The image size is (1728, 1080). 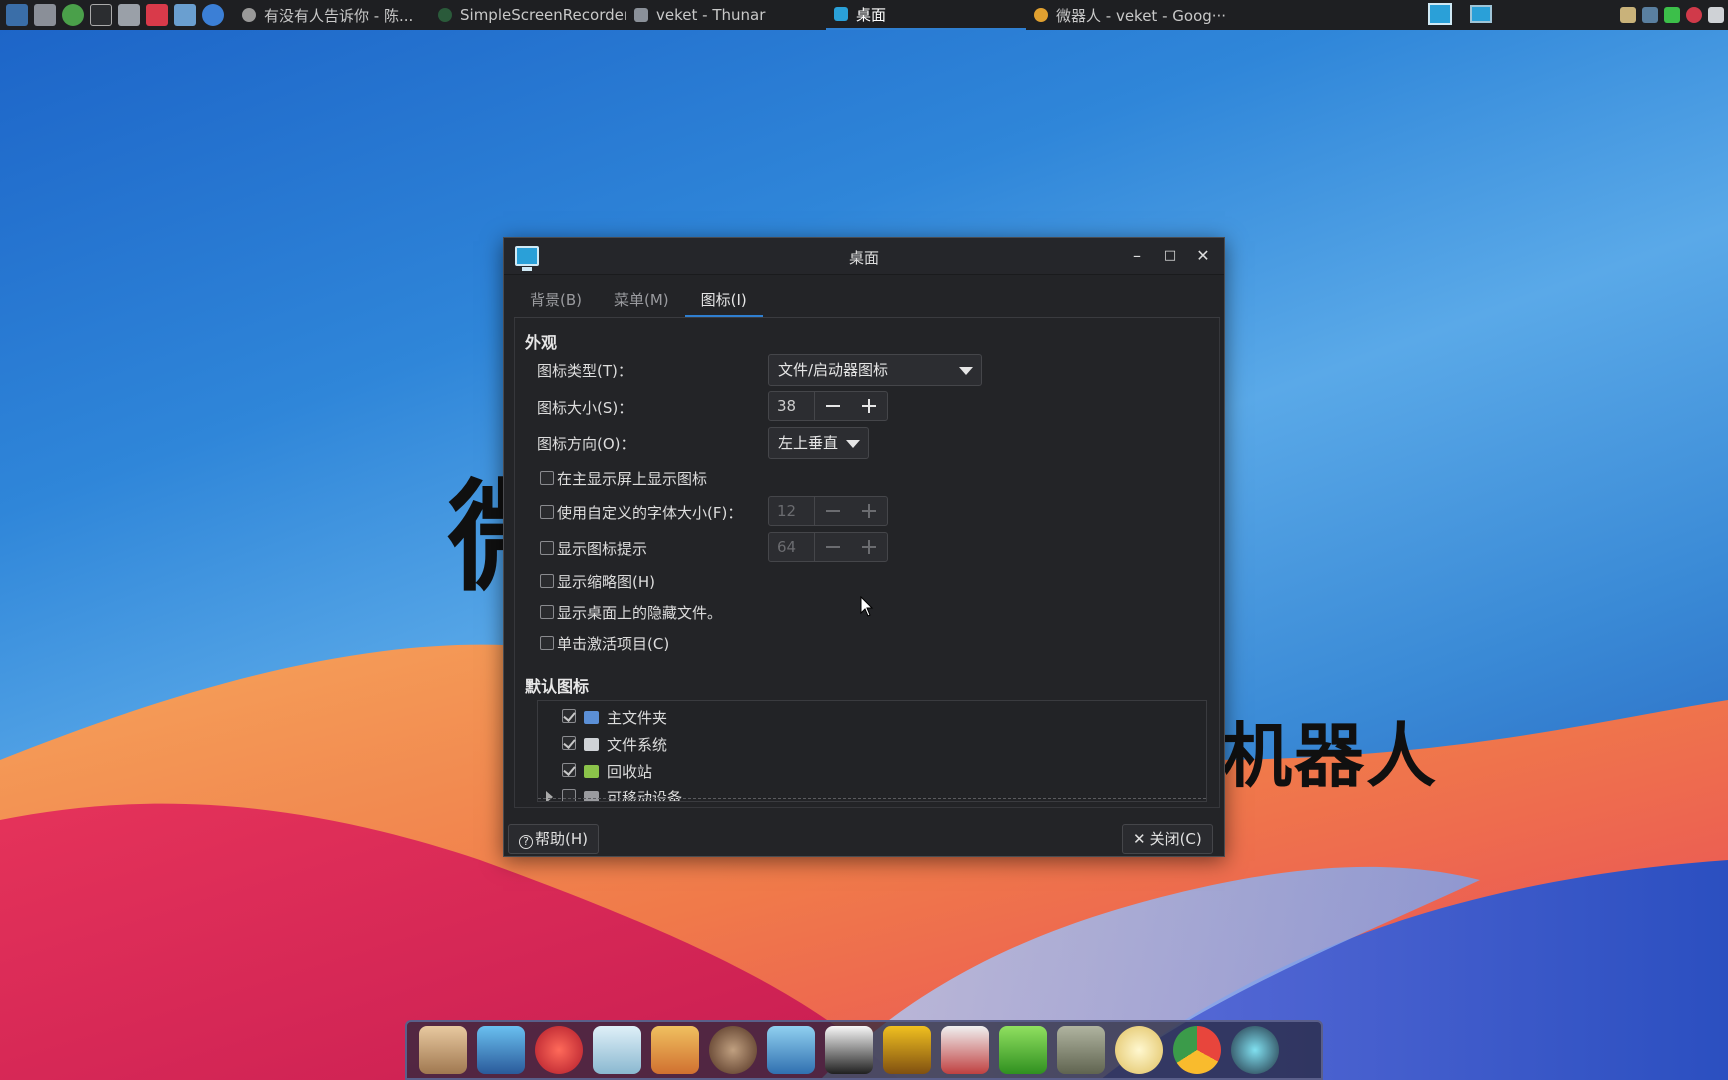 What do you see at coordinates (549, 796) in the screenshot?
I see `expand-arrow-icon` at bounding box center [549, 796].